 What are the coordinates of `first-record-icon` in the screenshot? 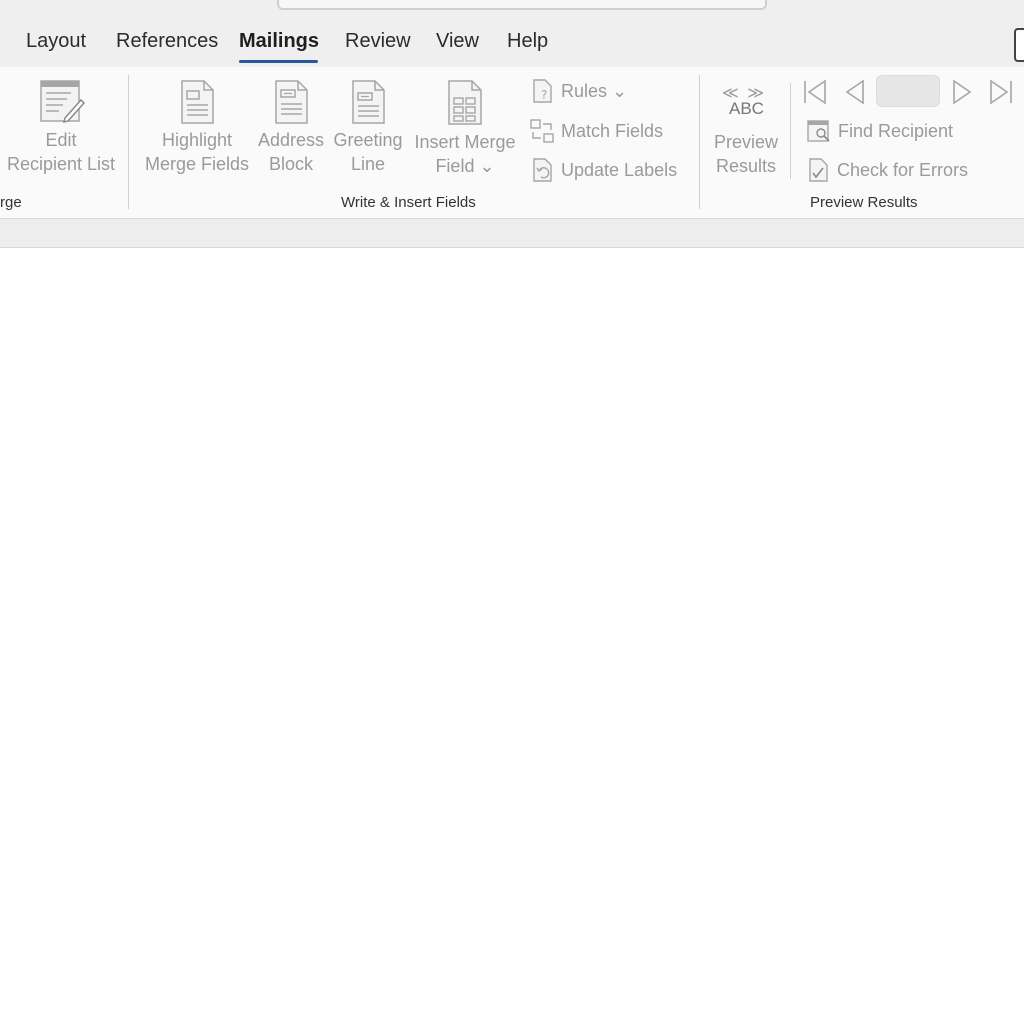 It's located at (815, 92).